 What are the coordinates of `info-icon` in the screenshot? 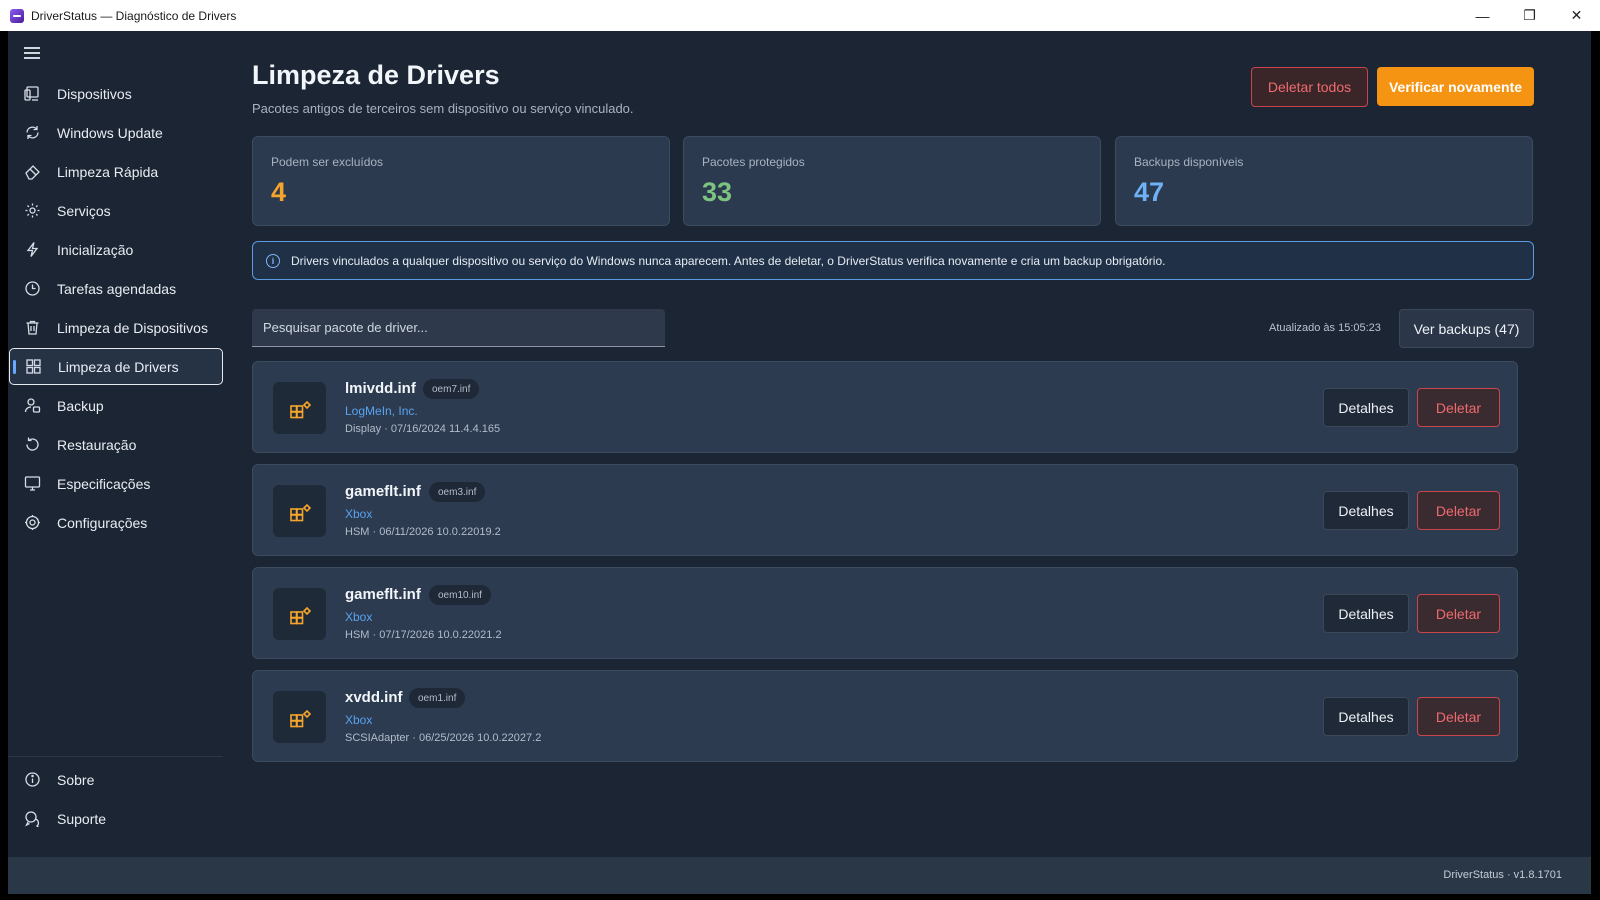 It's located at (32, 780).